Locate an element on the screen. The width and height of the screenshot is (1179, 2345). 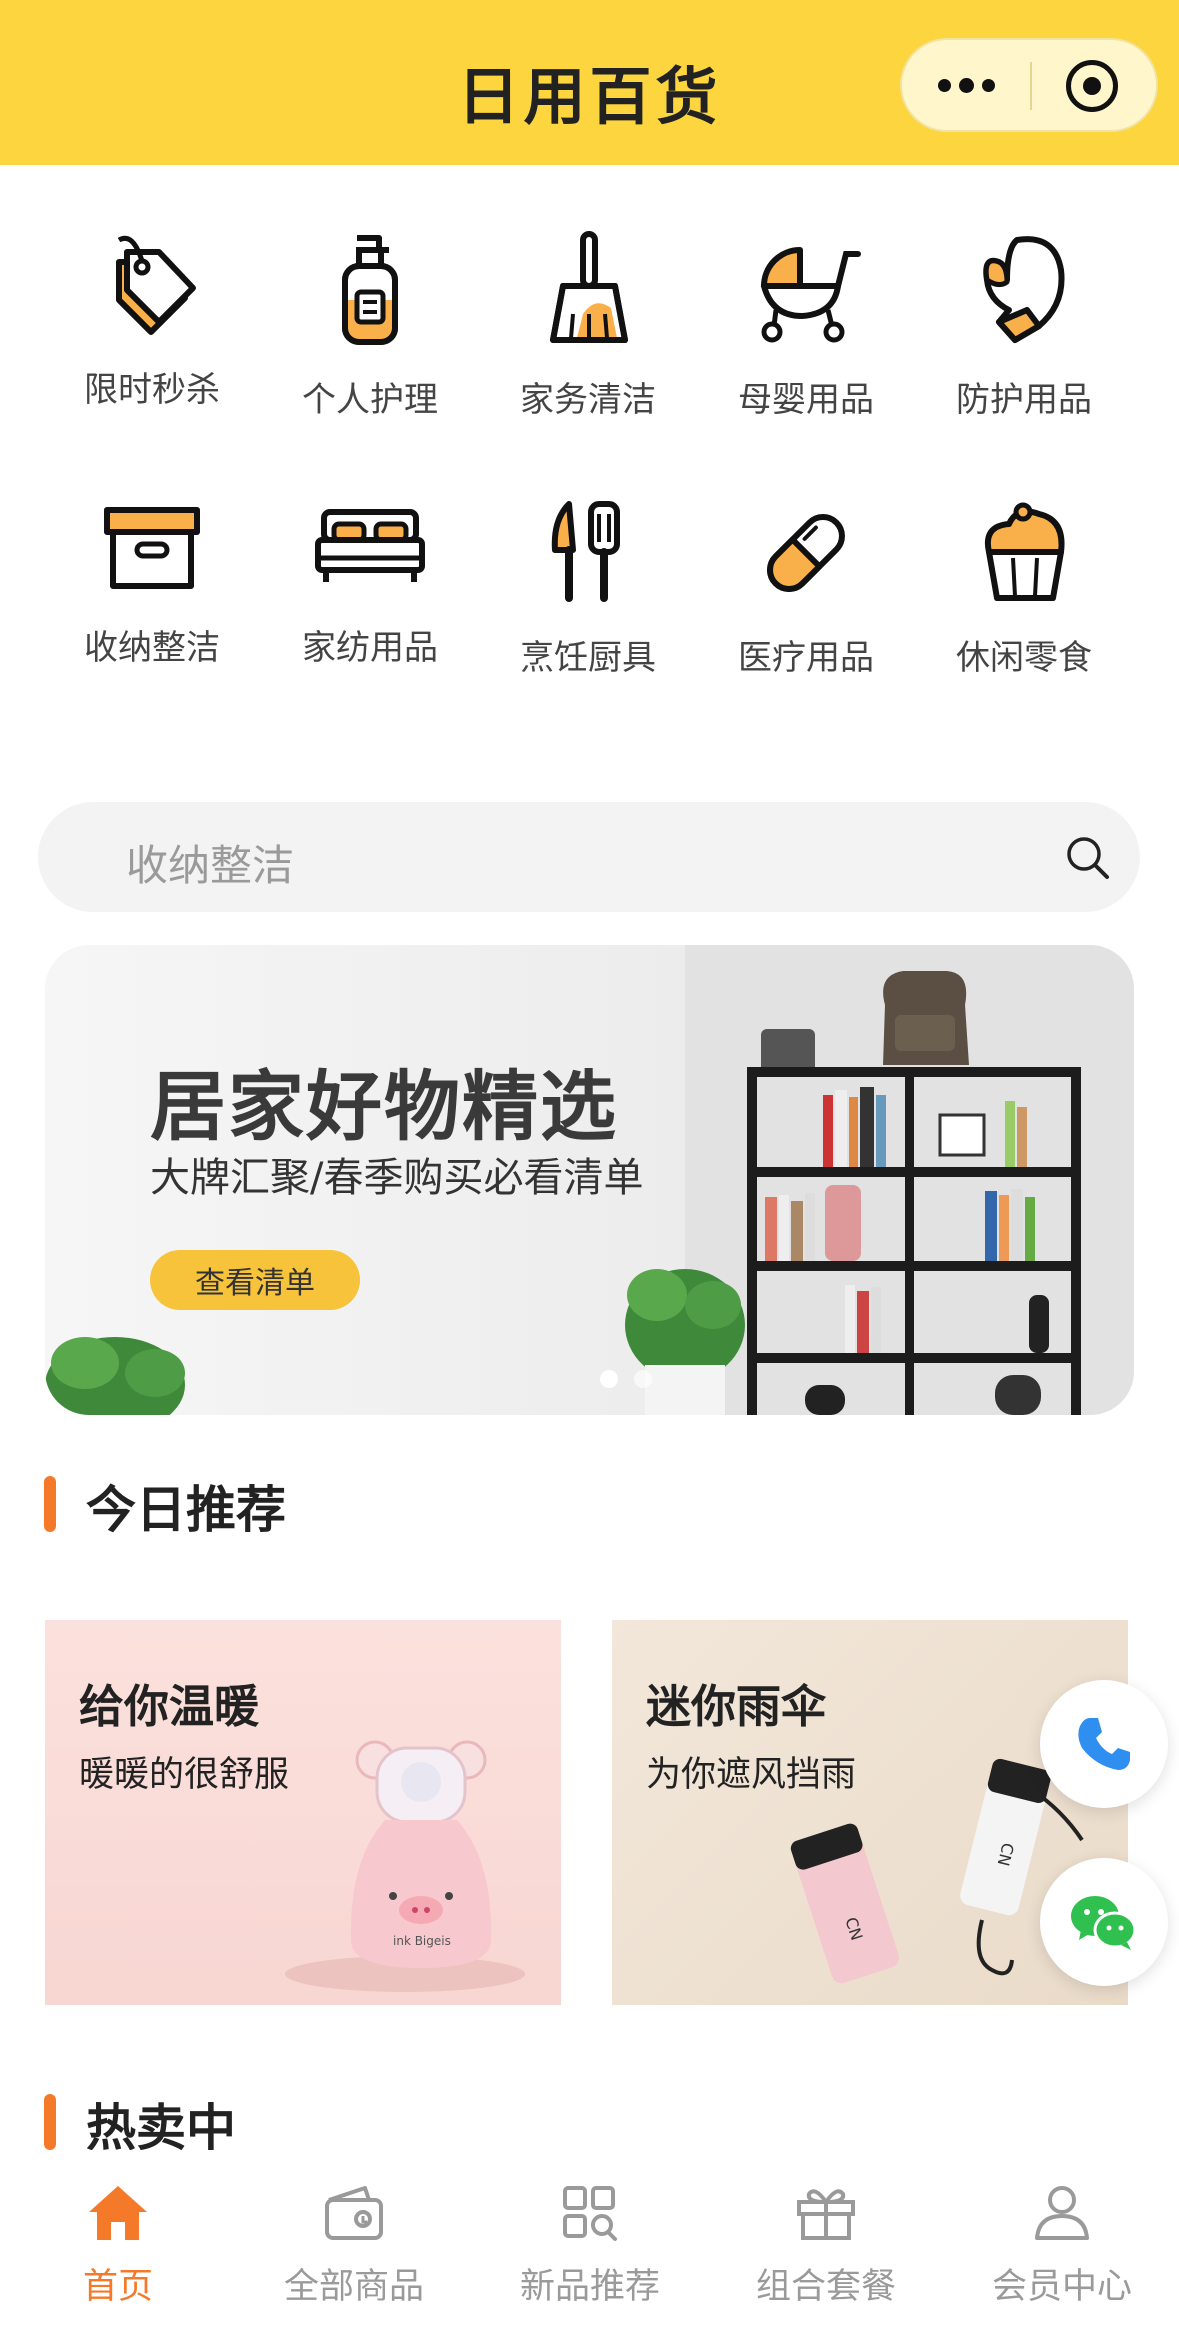
category-label: 烹饪厨具 is located at coordinates (588, 658).